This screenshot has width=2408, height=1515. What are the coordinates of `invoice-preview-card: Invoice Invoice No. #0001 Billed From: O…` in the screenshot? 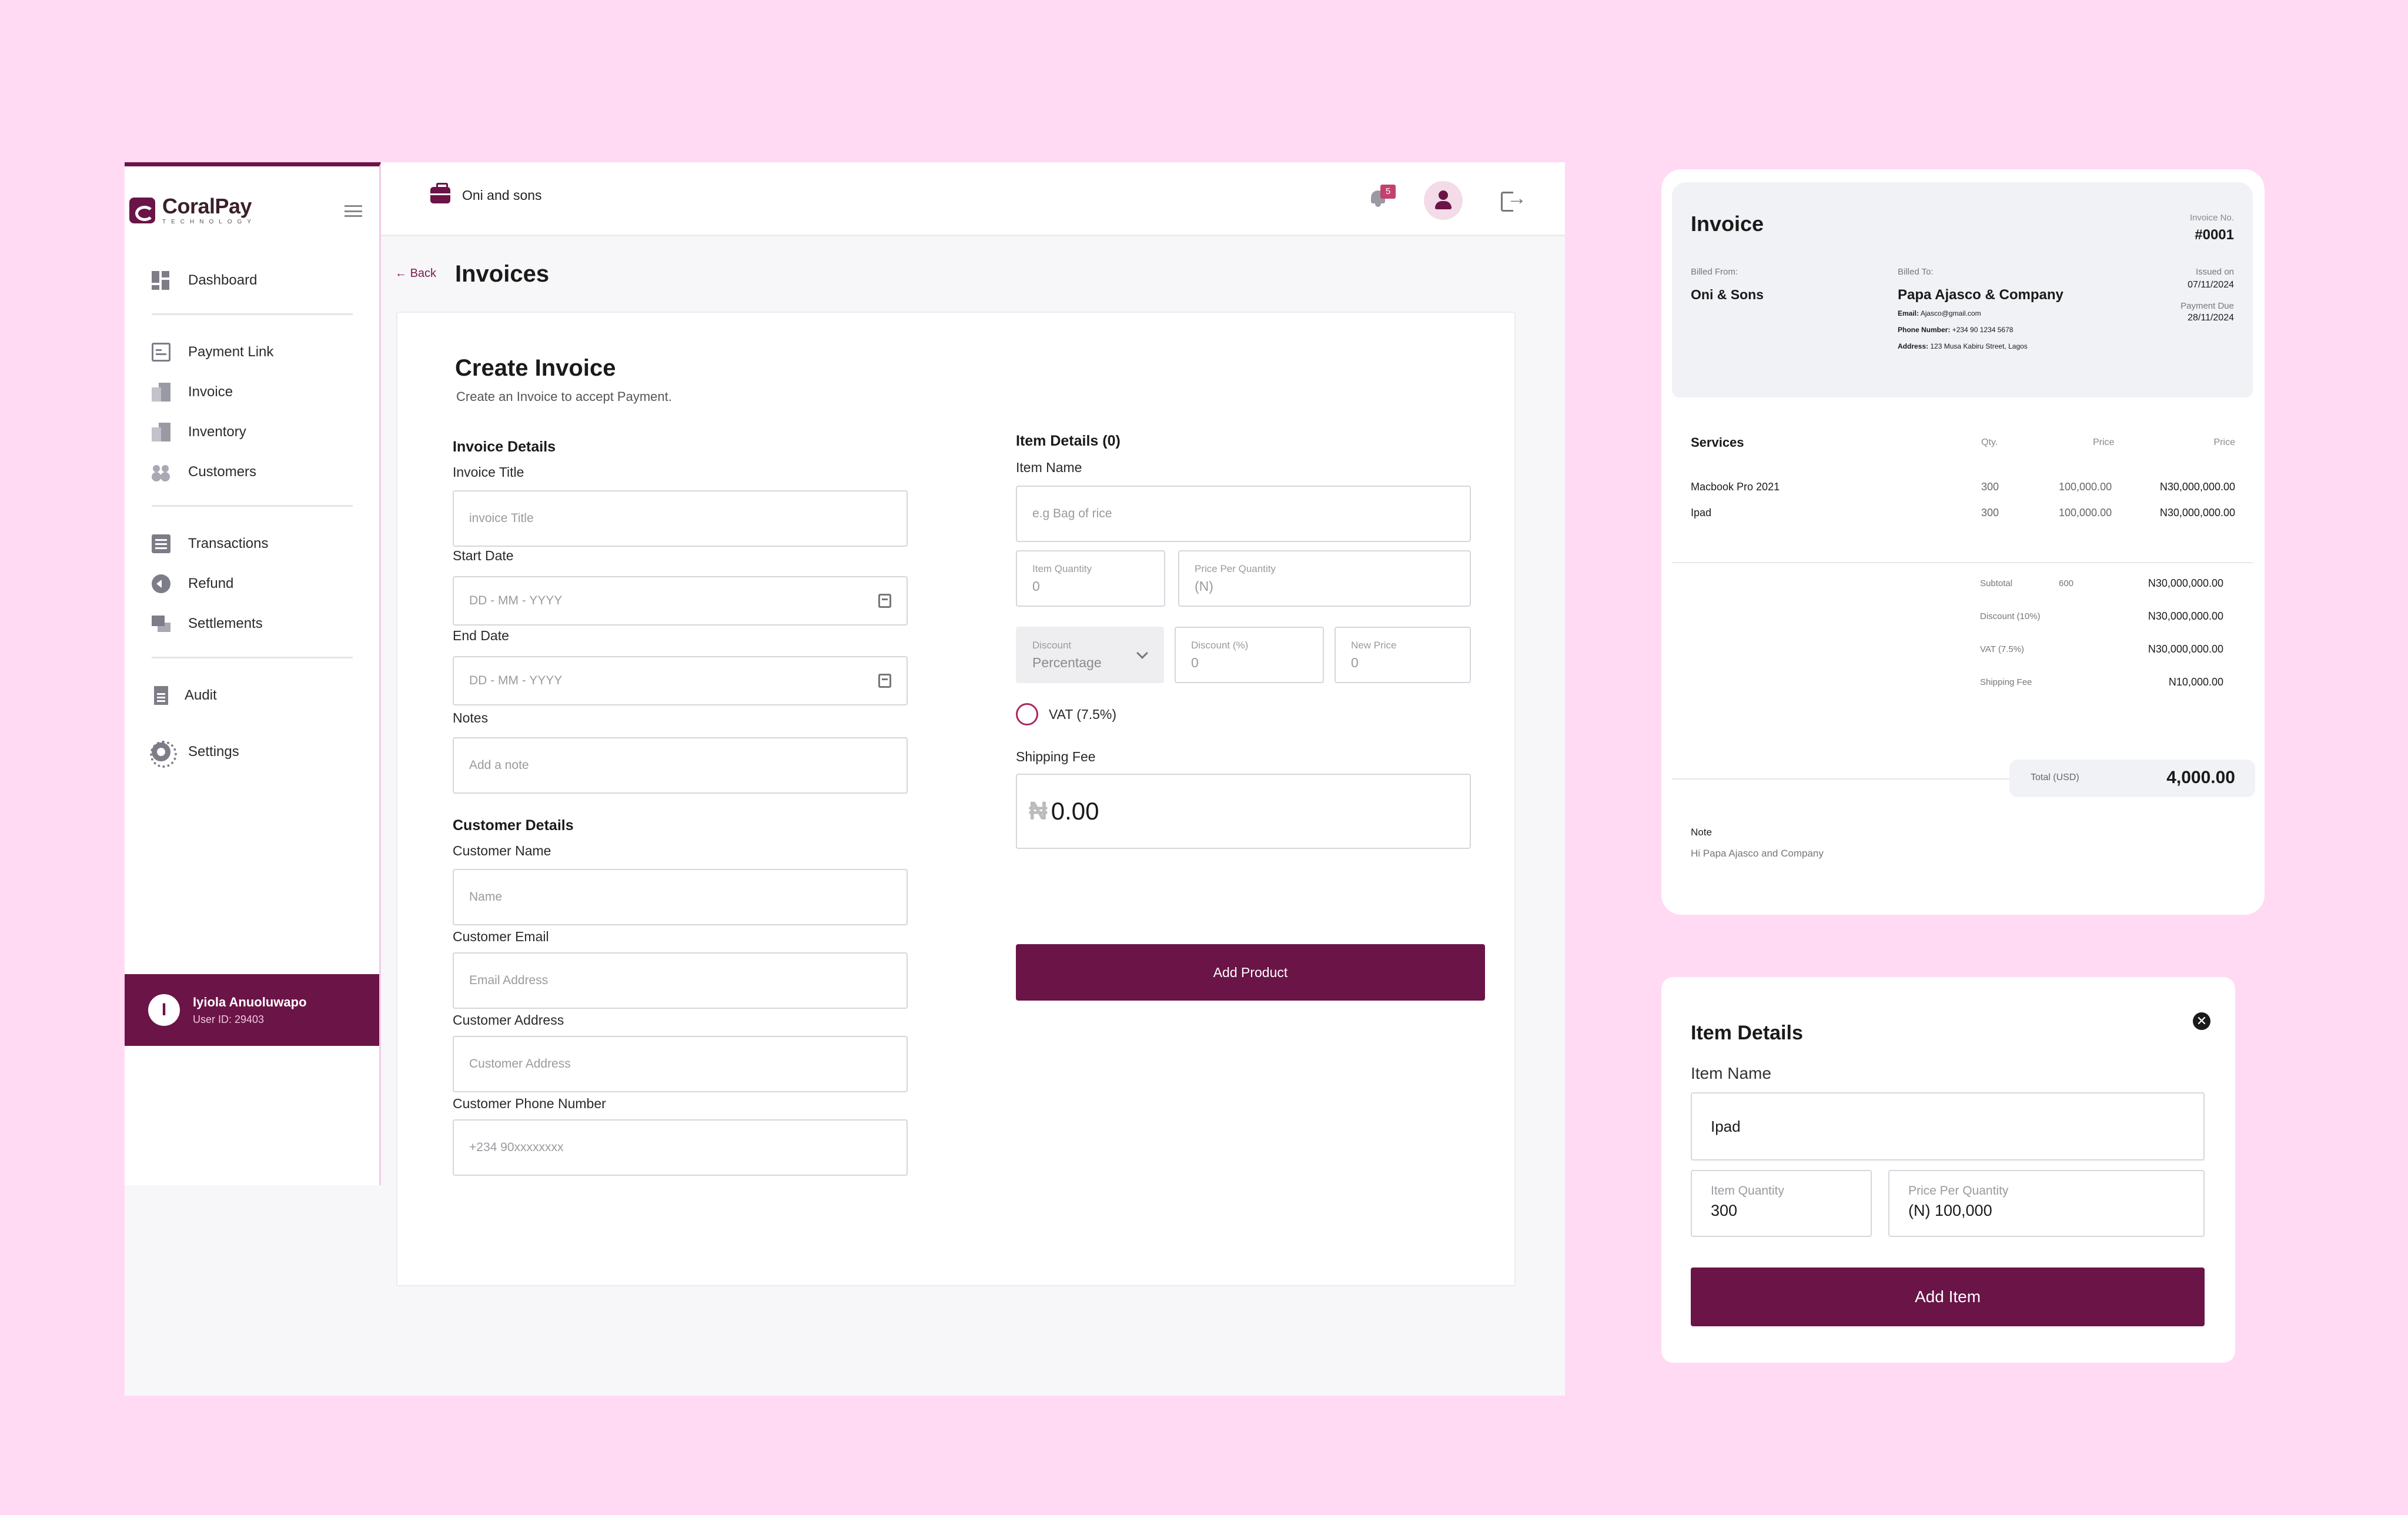 It's located at (1963, 542).